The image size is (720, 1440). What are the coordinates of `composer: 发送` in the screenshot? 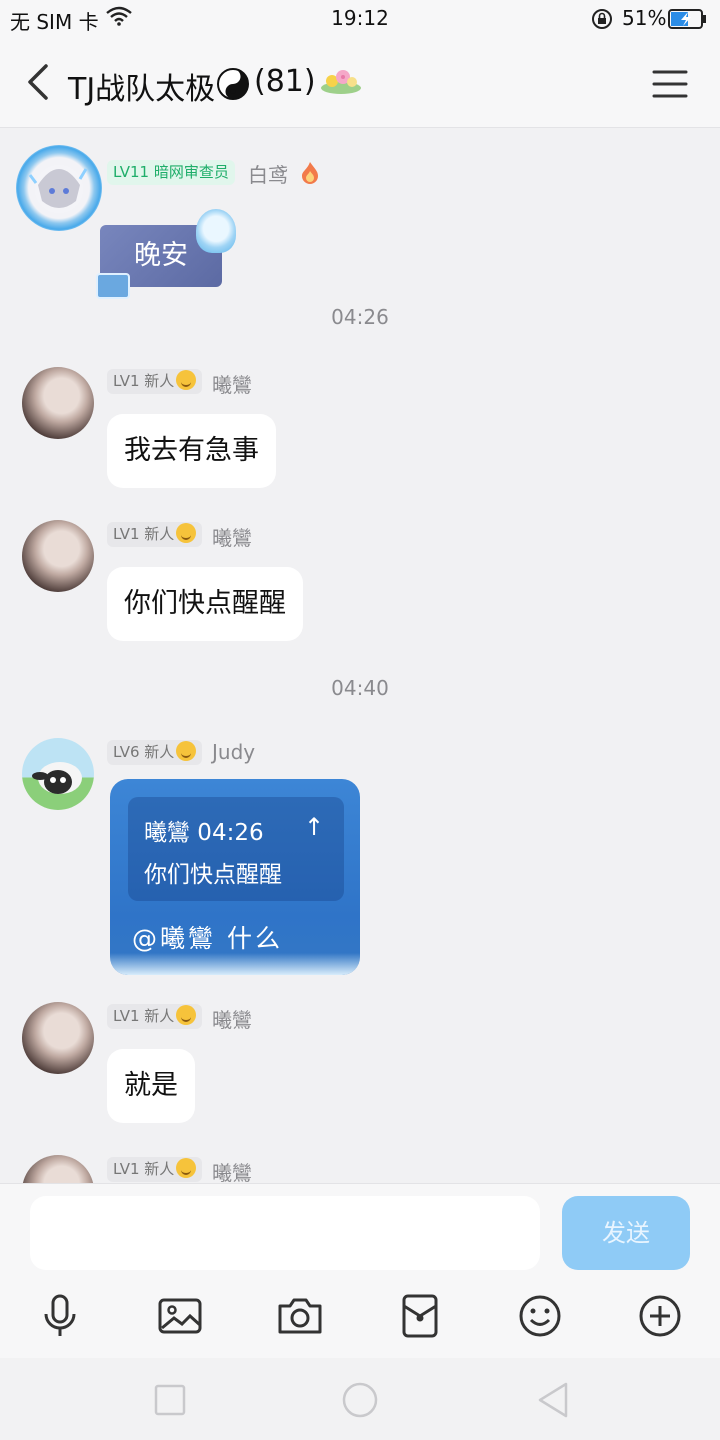 It's located at (360, 1270).